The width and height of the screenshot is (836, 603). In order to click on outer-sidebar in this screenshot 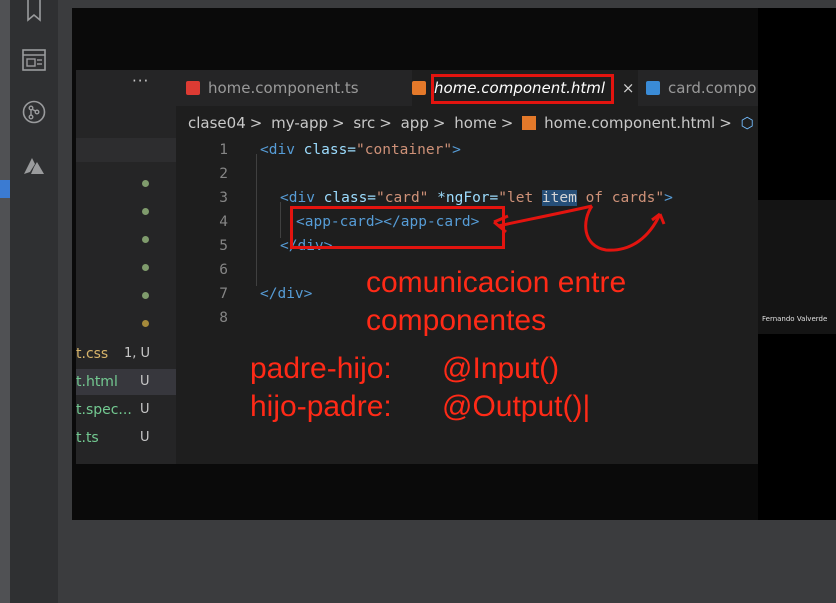, I will do `click(5, 301)`.